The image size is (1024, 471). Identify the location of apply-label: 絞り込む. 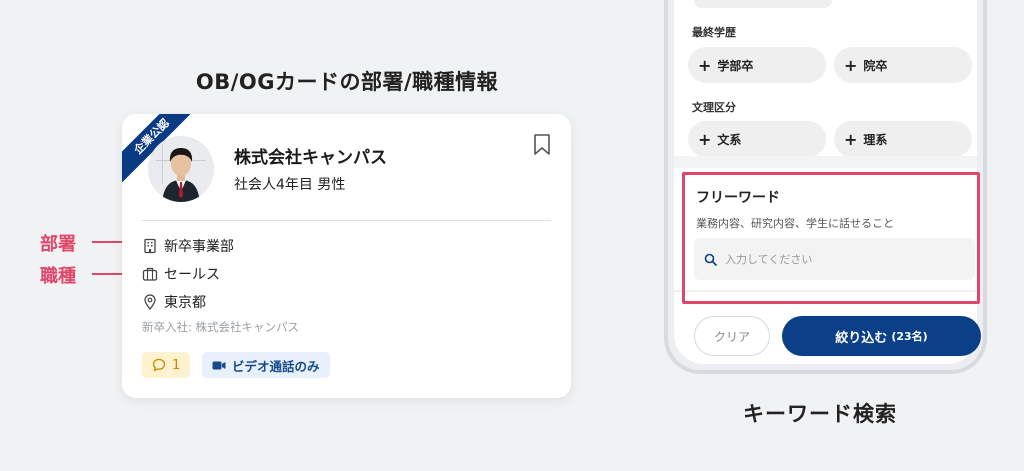
(861, 338).